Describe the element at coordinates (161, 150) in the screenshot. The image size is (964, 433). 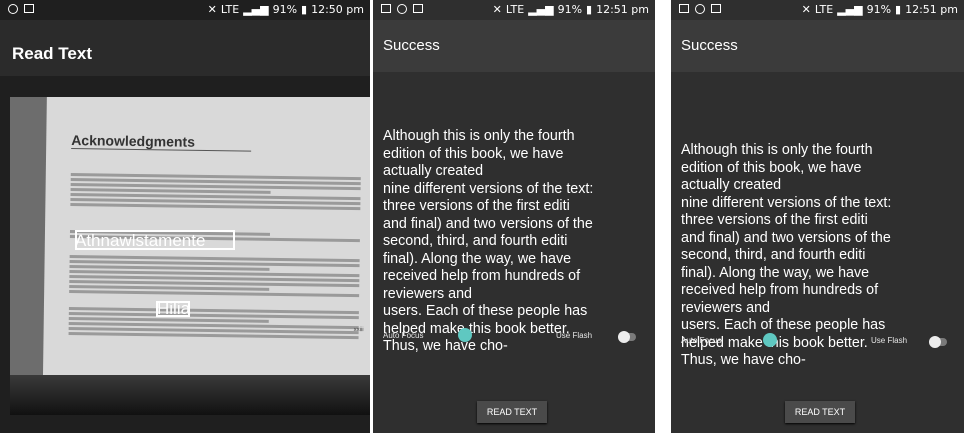
I see `heading-rule` at that location.